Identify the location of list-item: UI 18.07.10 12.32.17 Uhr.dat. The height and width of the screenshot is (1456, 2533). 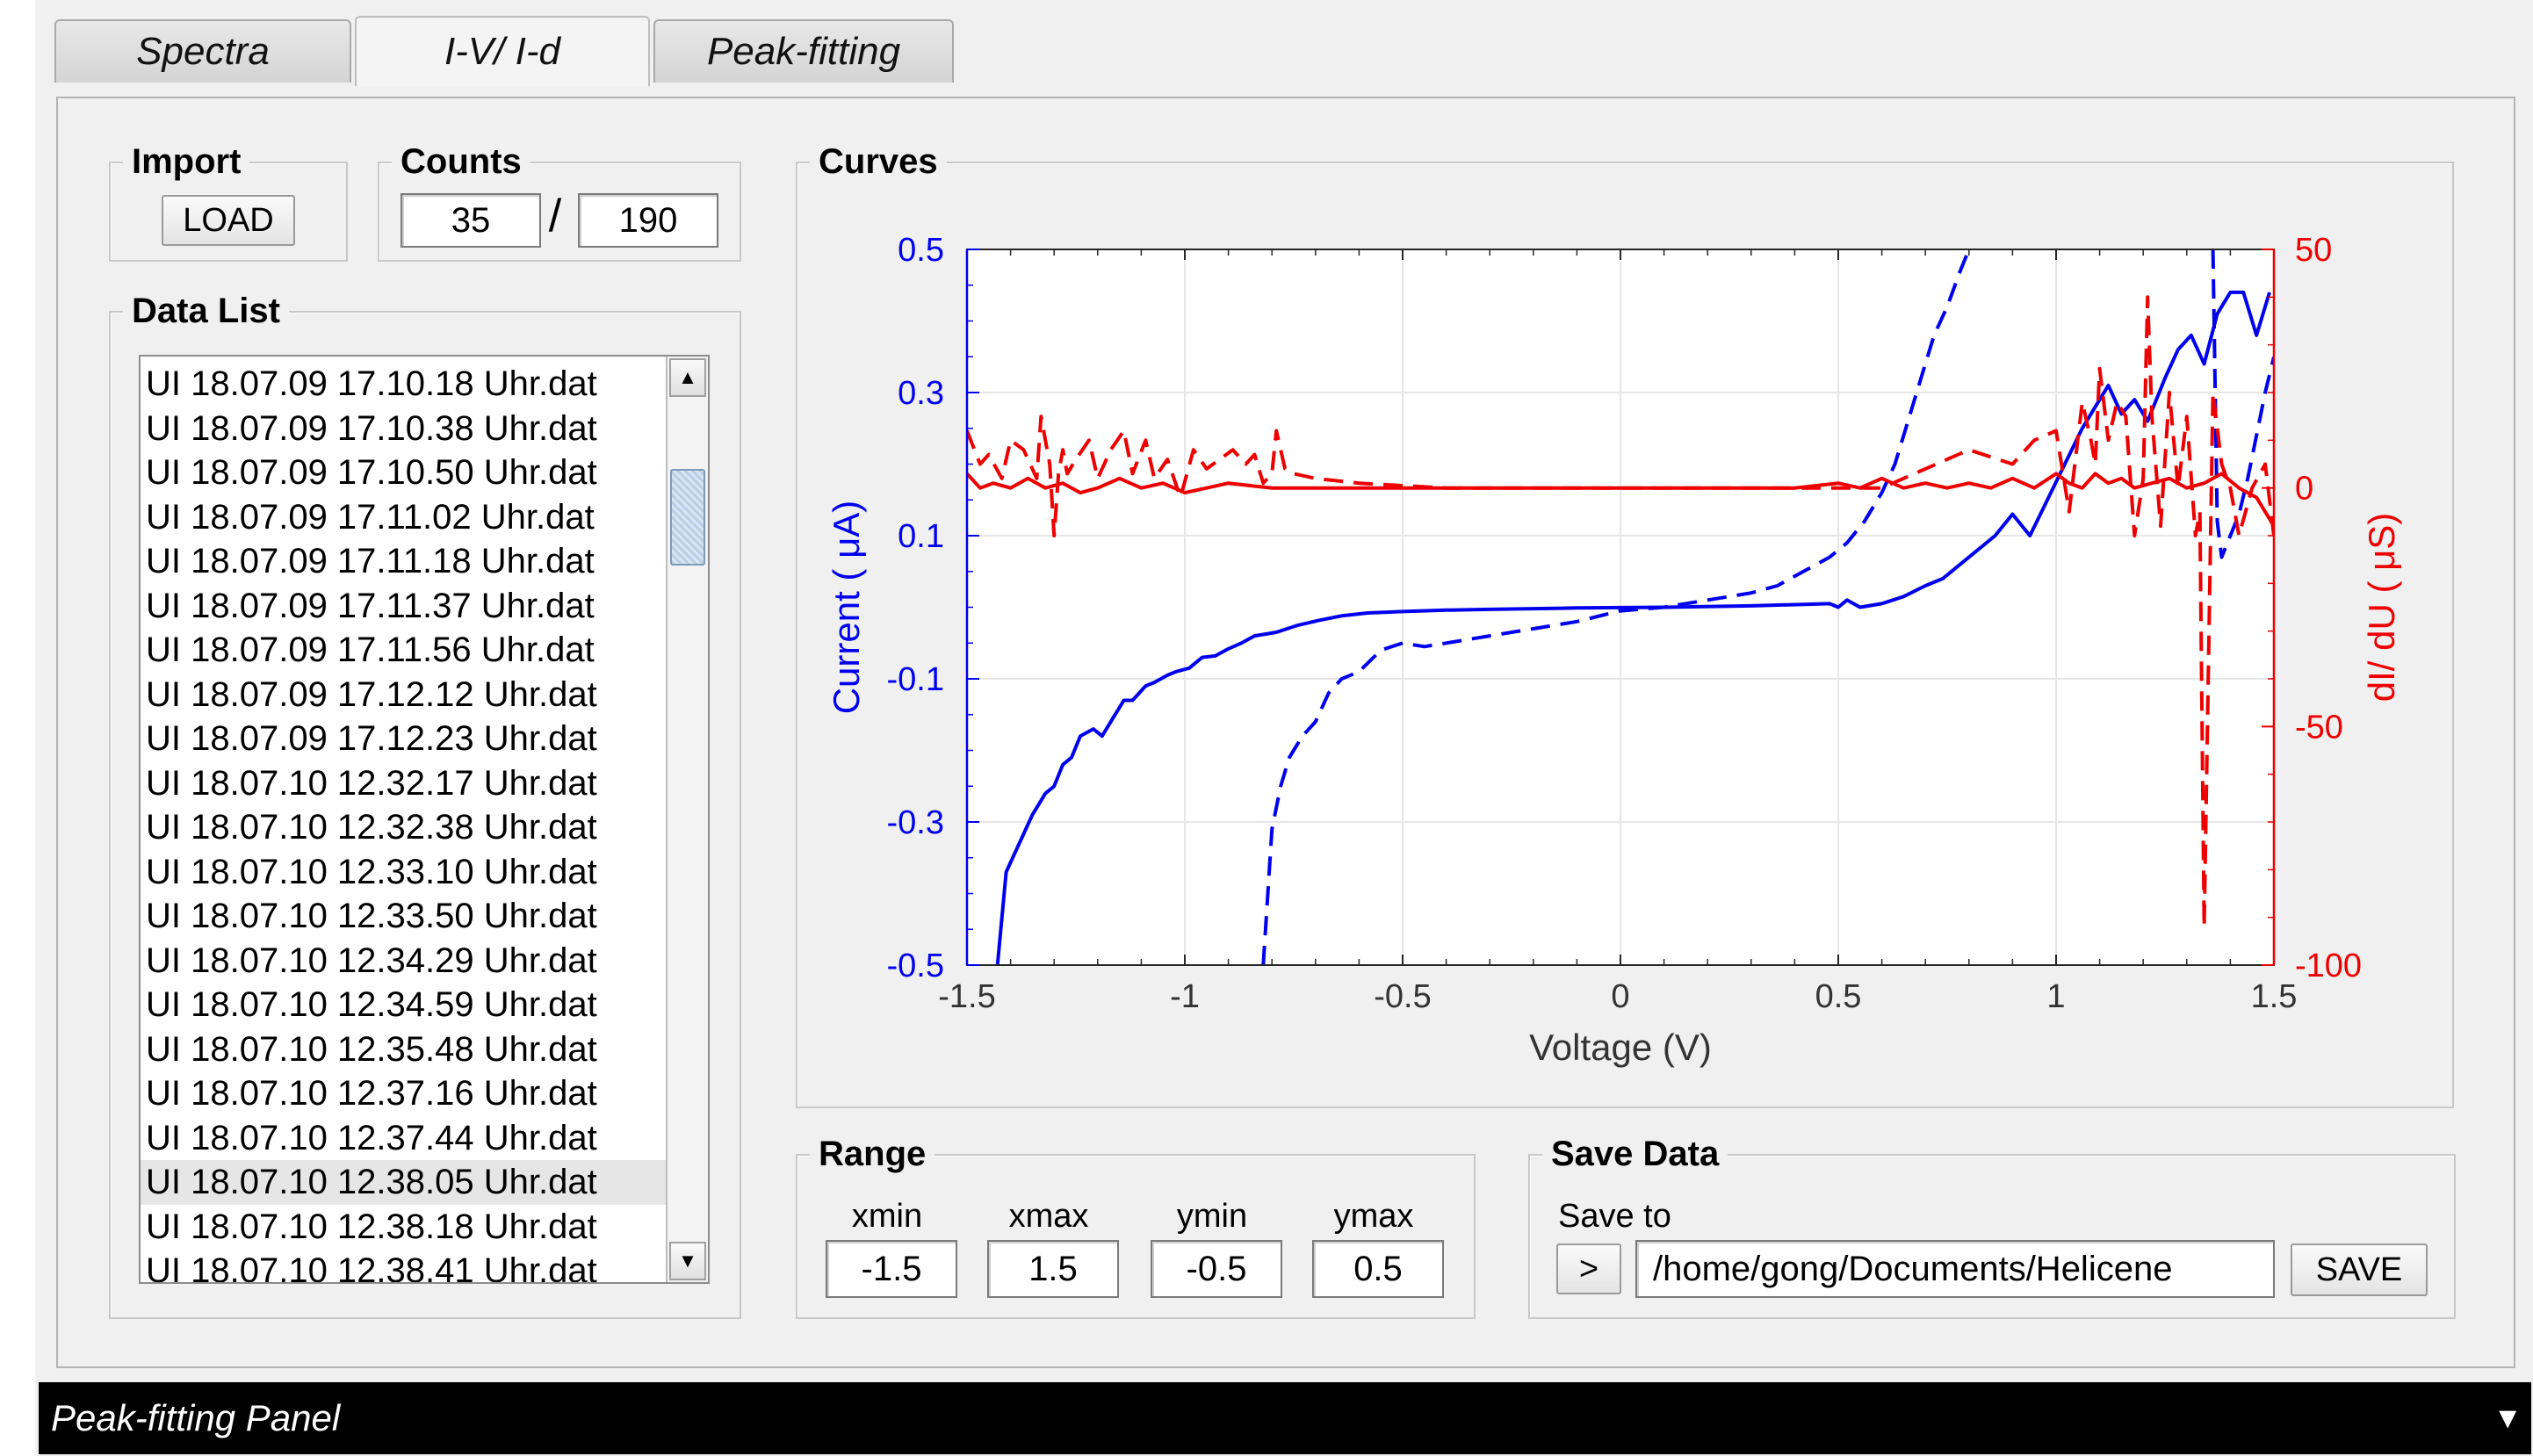
(403, 783).